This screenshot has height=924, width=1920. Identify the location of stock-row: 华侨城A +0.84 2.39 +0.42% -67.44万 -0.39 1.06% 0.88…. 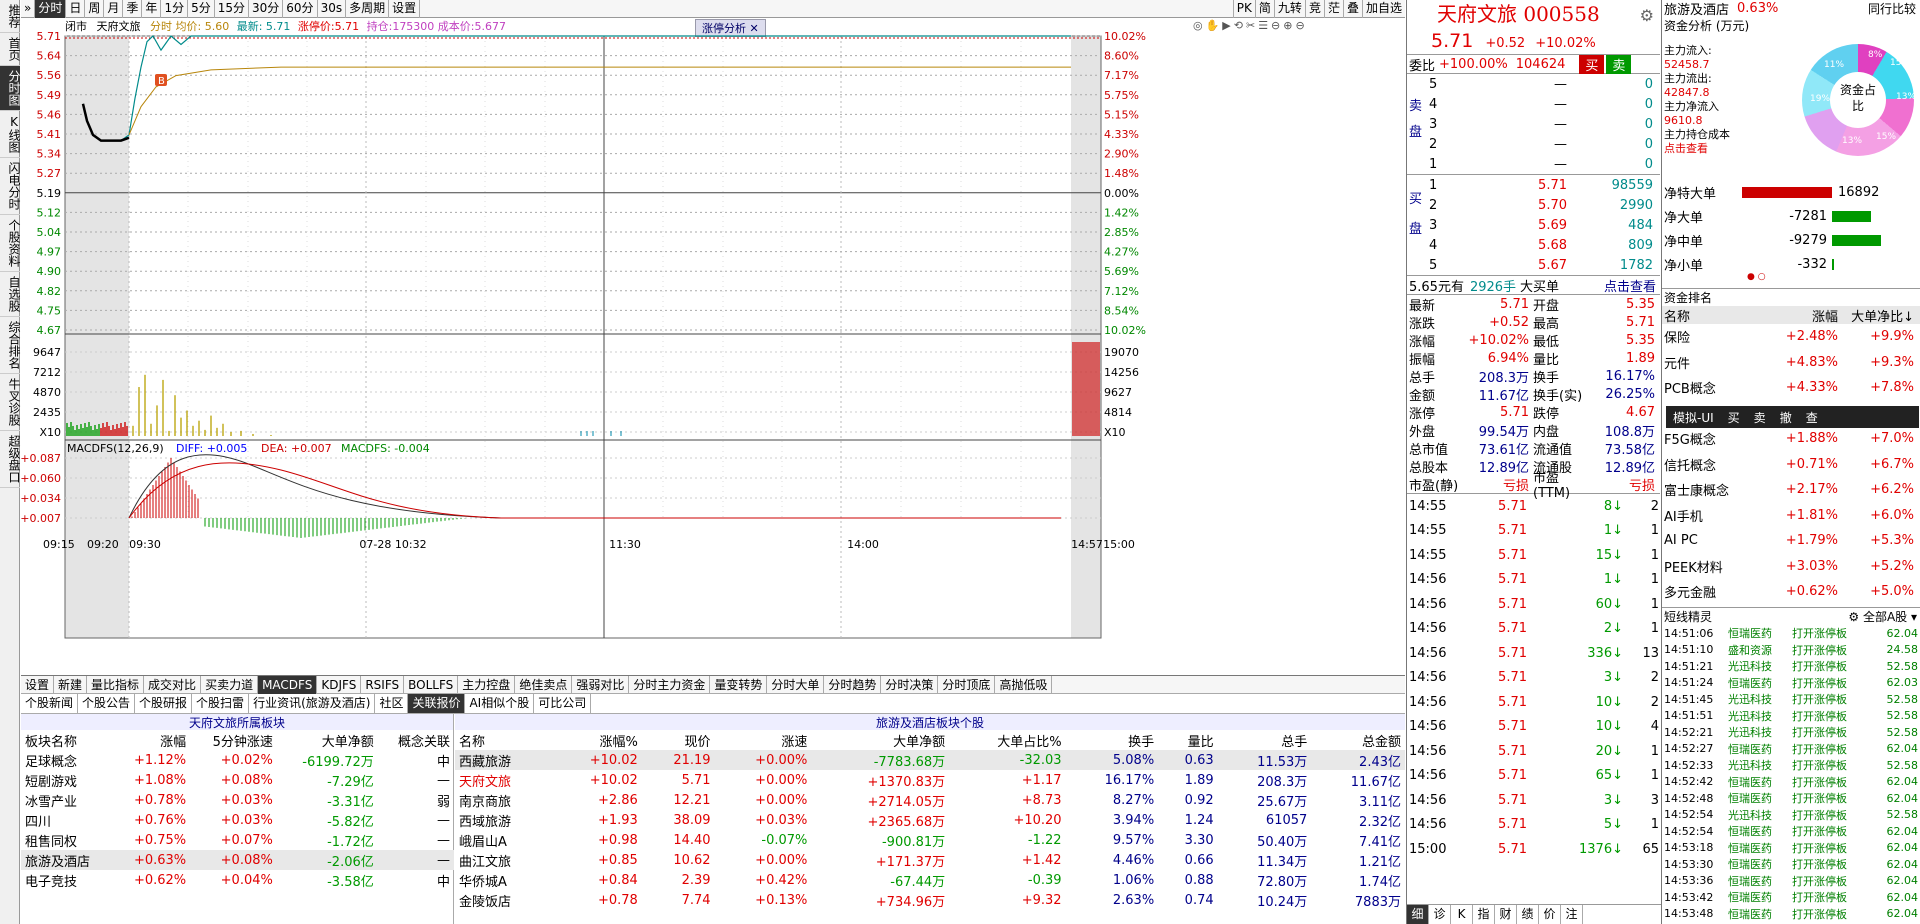
(930, 880).